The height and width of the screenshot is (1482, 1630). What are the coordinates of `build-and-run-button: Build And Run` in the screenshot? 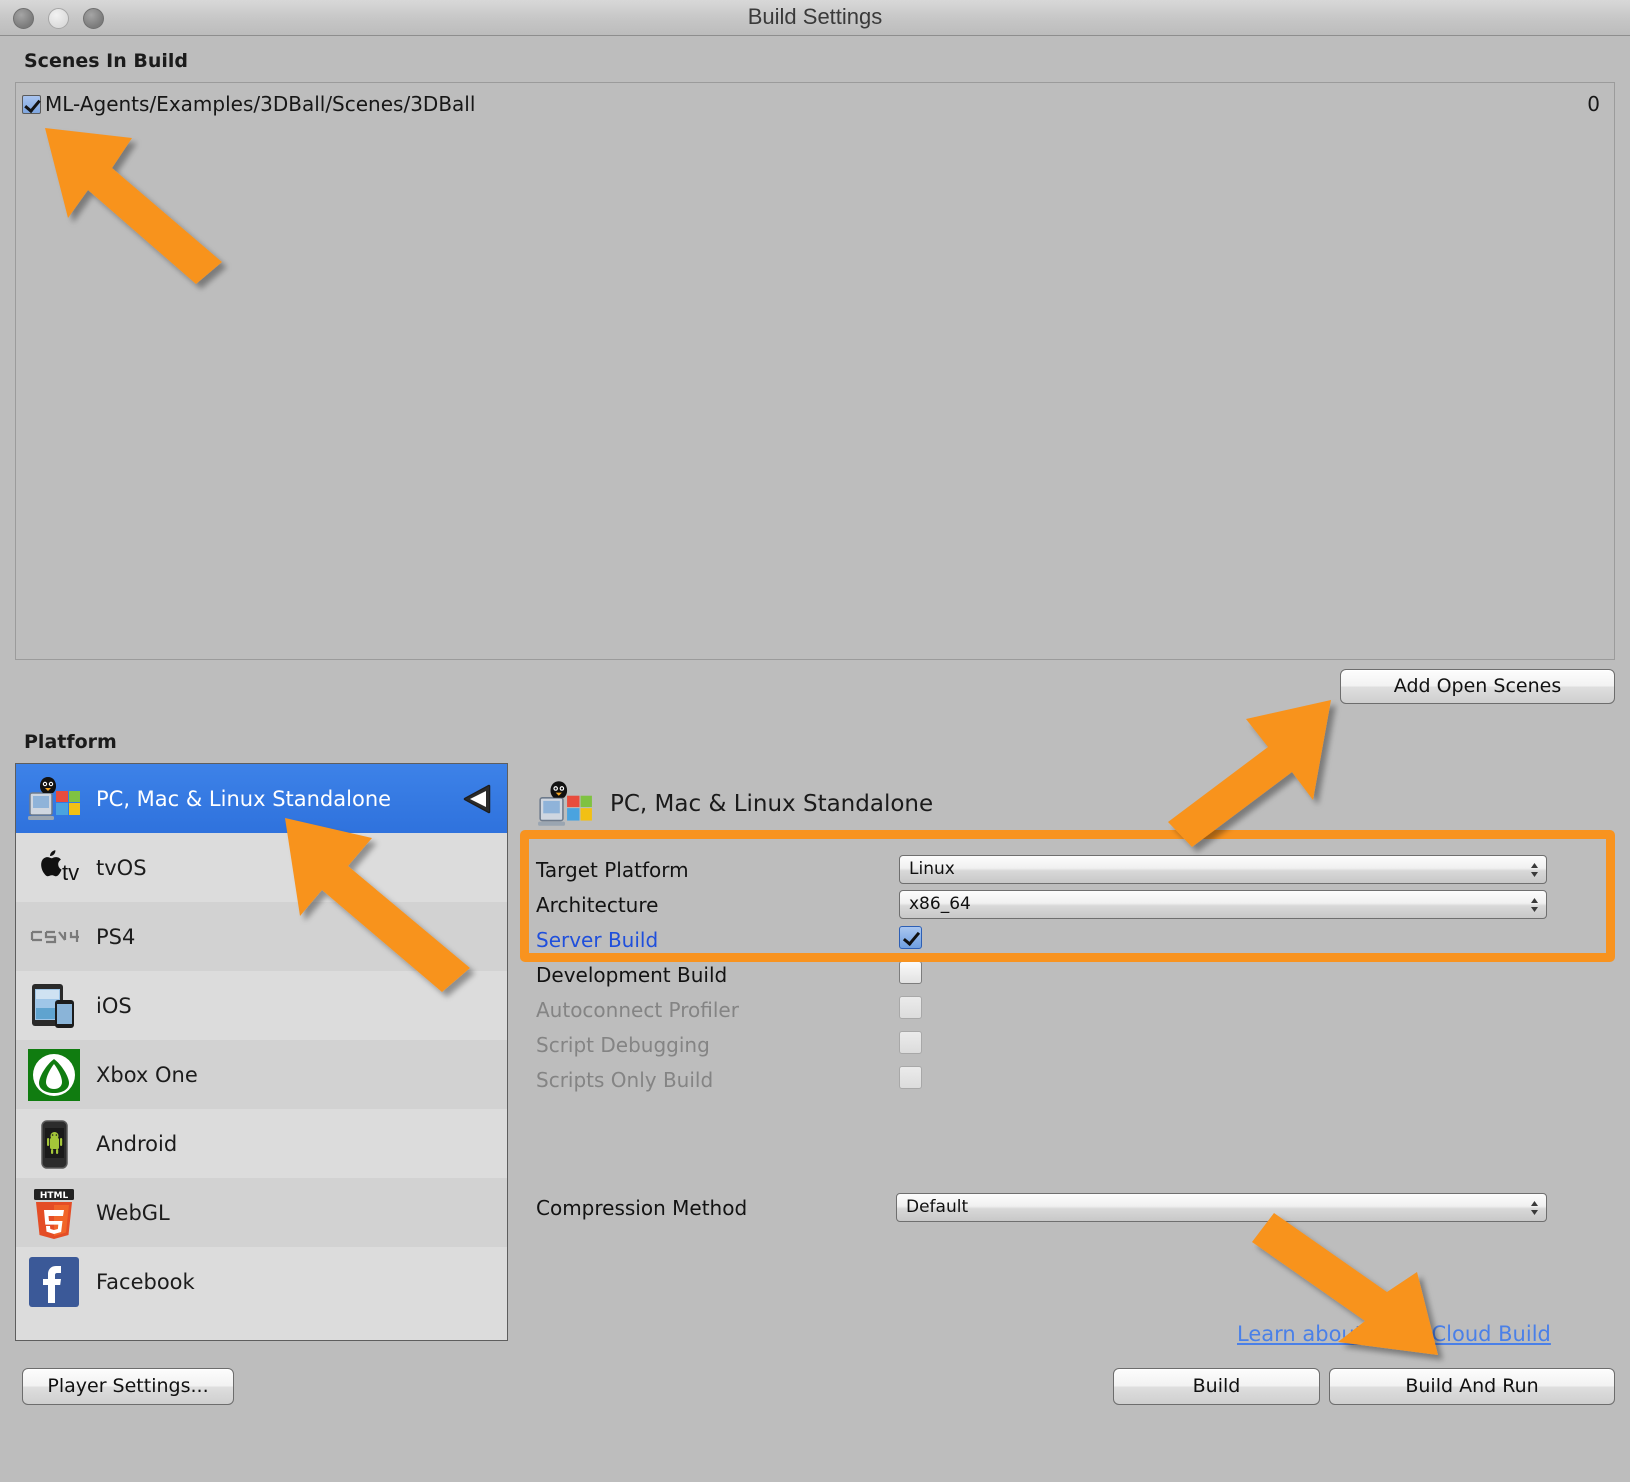 It's located at (1472, 1386).